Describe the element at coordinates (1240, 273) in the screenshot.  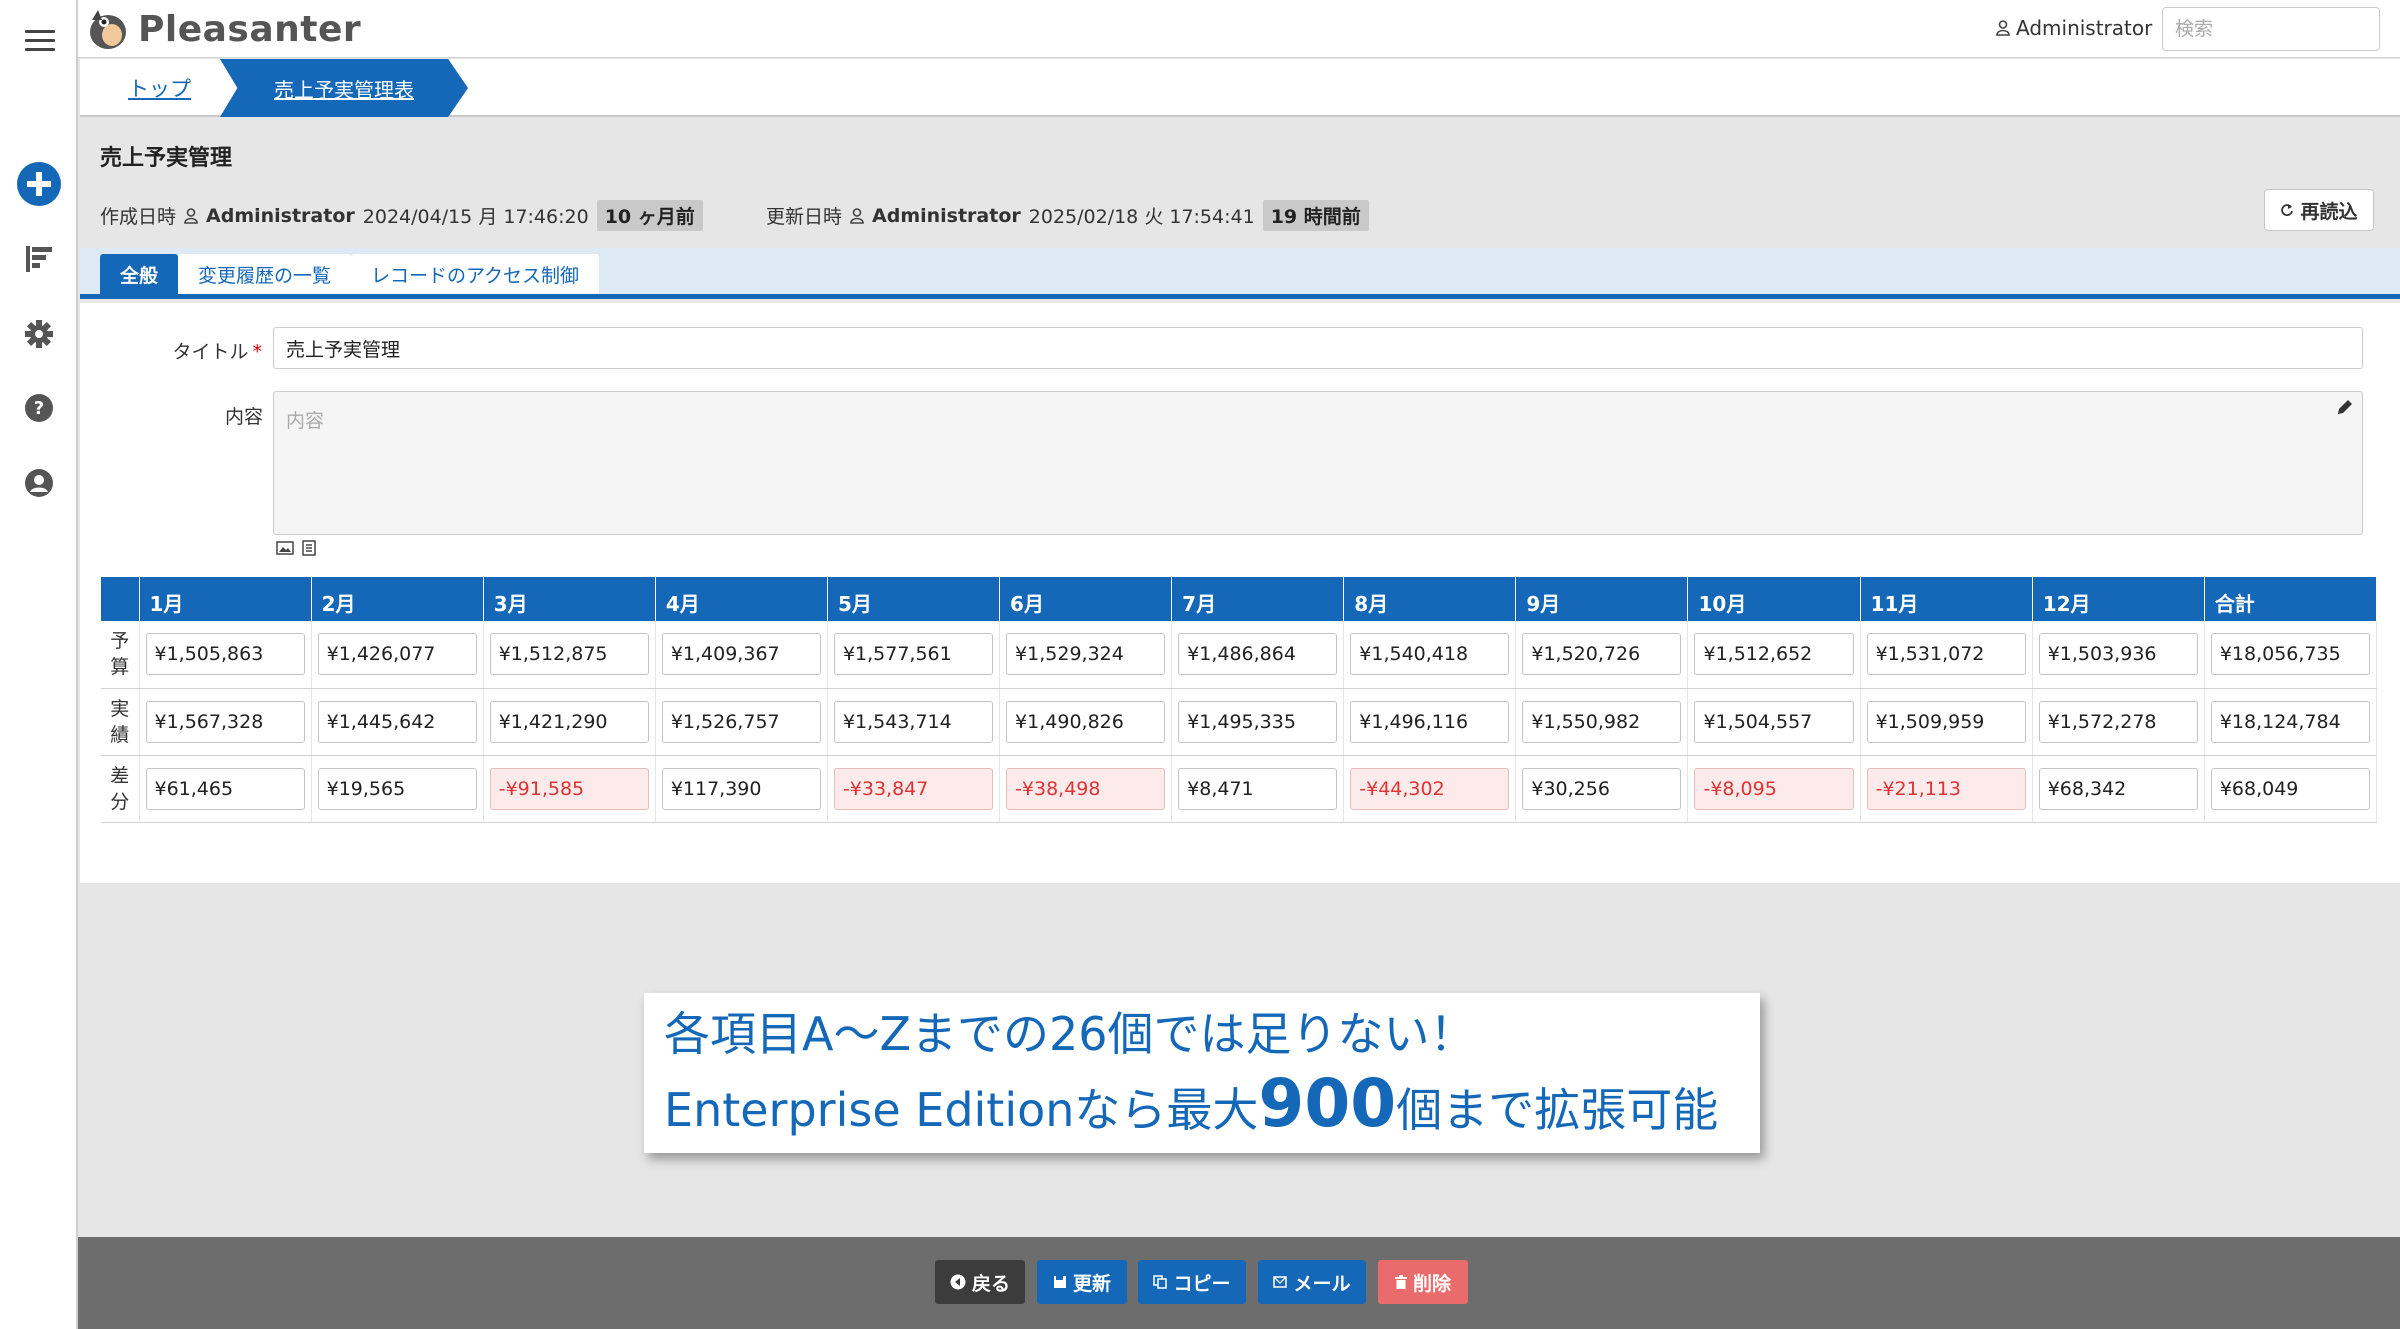
I see `tab-bar: 全般 変更履歴の一覧 レコードのアクセス制御` at that location.